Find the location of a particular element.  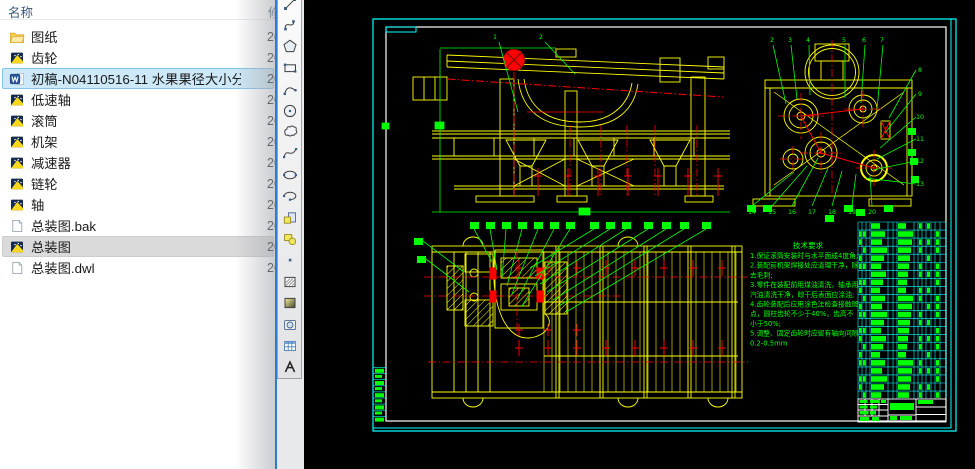

draw-tool-line-button is located at coordinates (290, 7).